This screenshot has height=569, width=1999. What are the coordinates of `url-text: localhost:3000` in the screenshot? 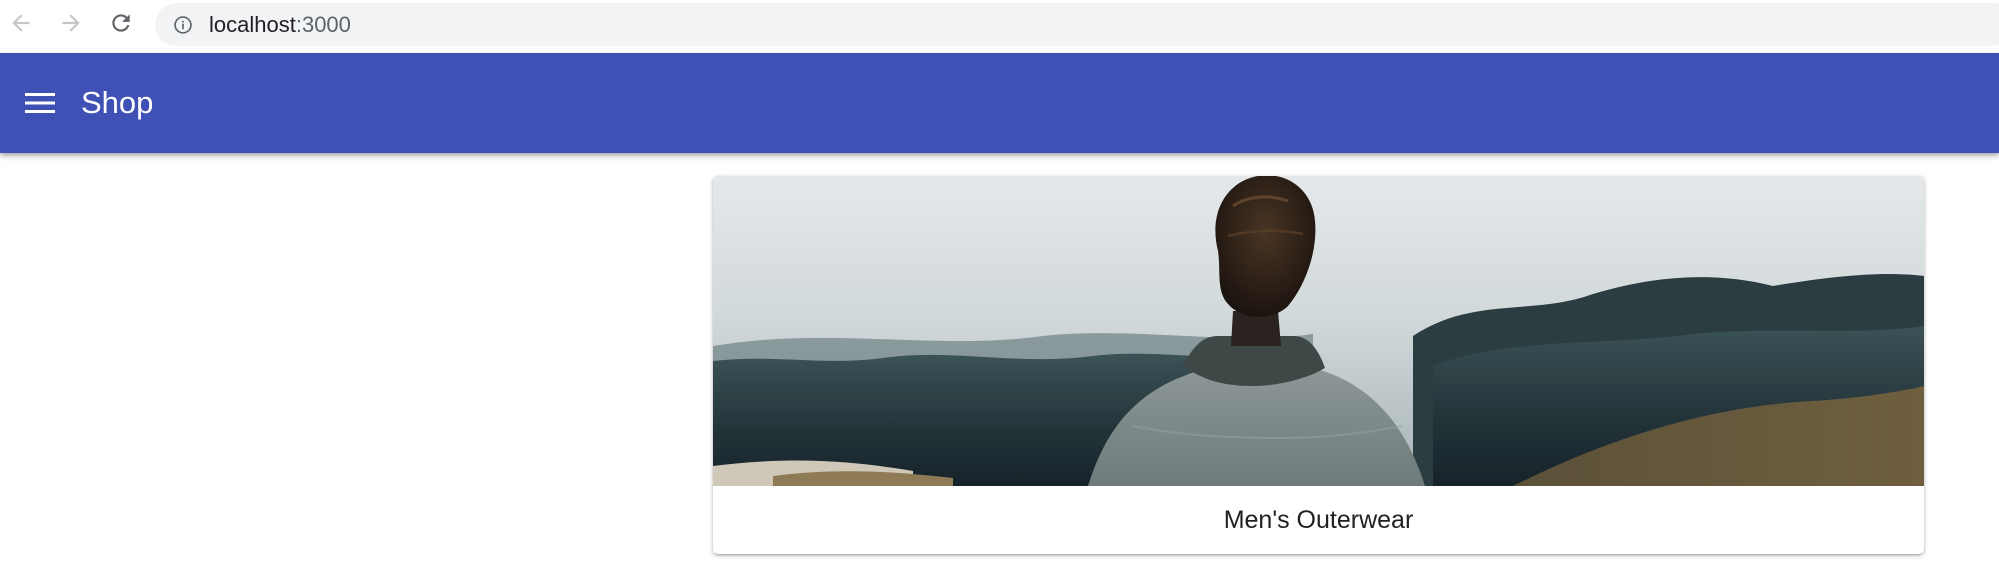 It's located at (280, 25).